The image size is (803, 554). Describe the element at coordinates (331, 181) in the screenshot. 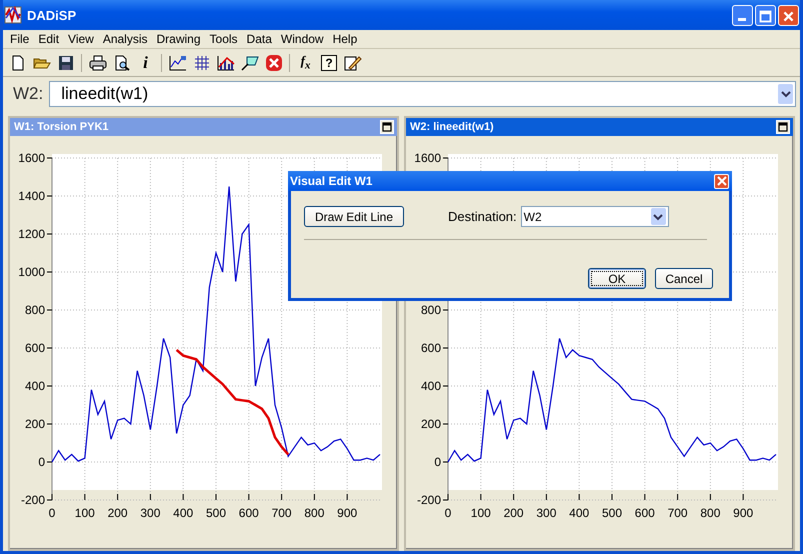

I see `dialog-title: Visual Edit W1` at that location.